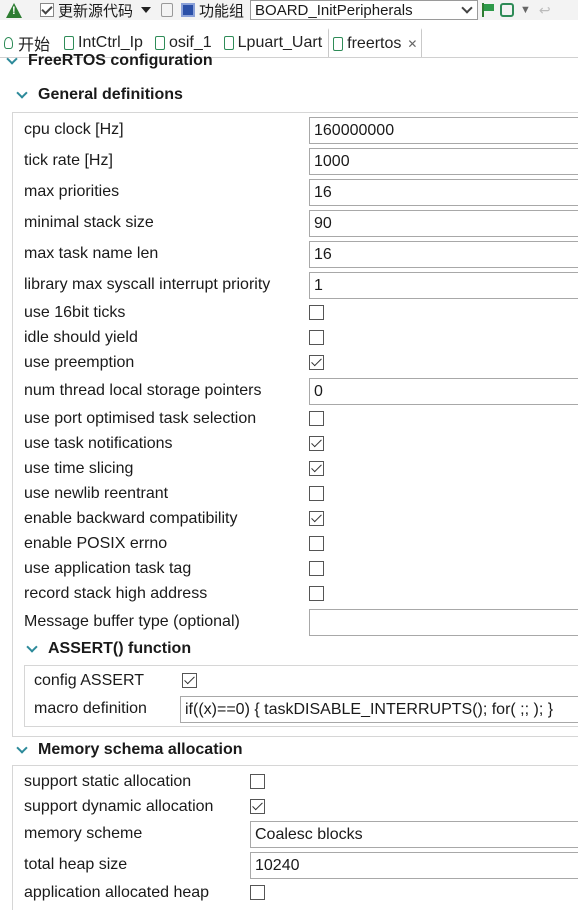 The height and width of the screenshot is (910, 578). I want to click on tab-freertos: freertos ✕, so click(375, 42).